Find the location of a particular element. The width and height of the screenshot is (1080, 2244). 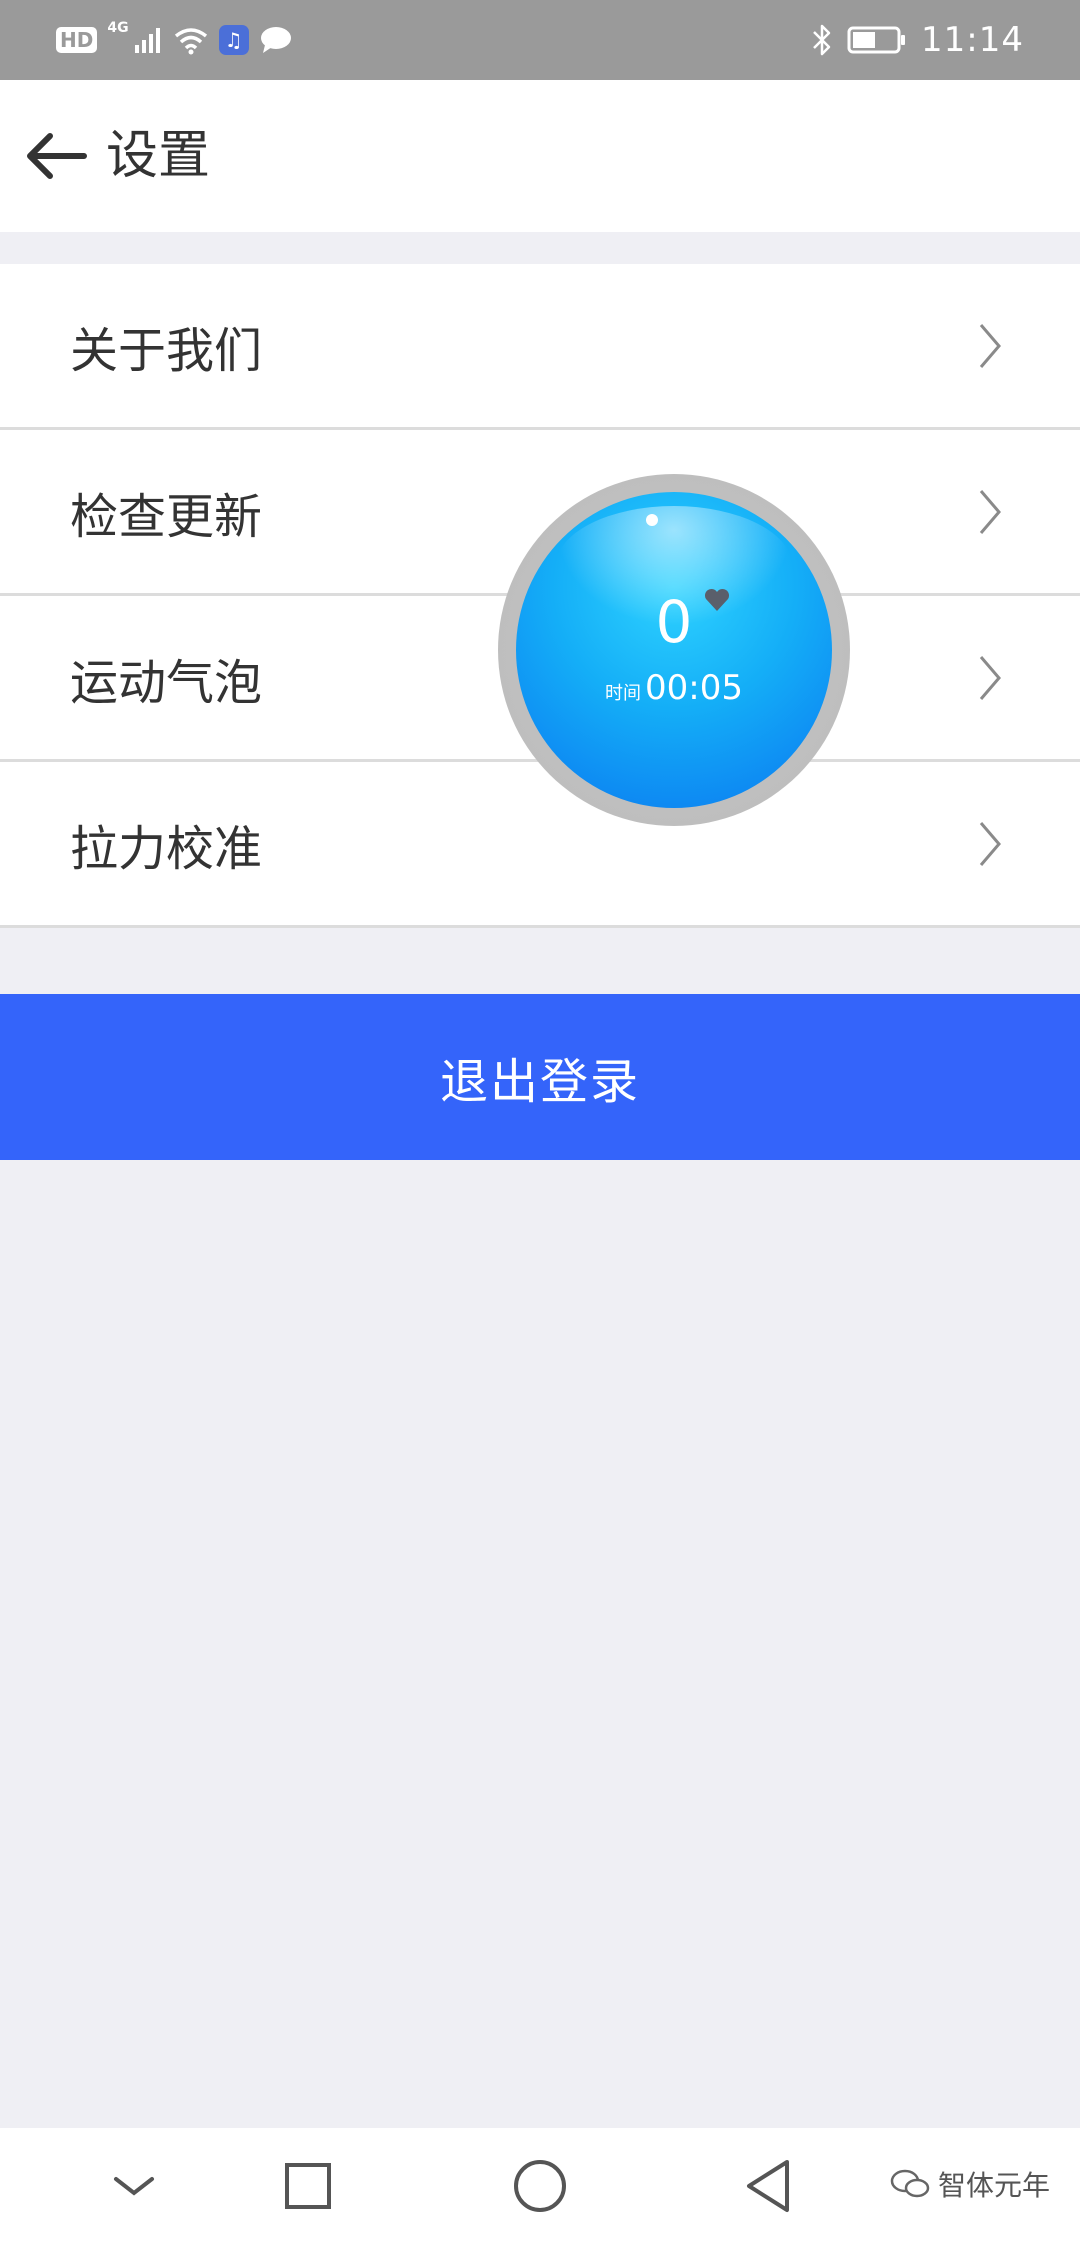

square-icon is located at coordinates (308, 2186).